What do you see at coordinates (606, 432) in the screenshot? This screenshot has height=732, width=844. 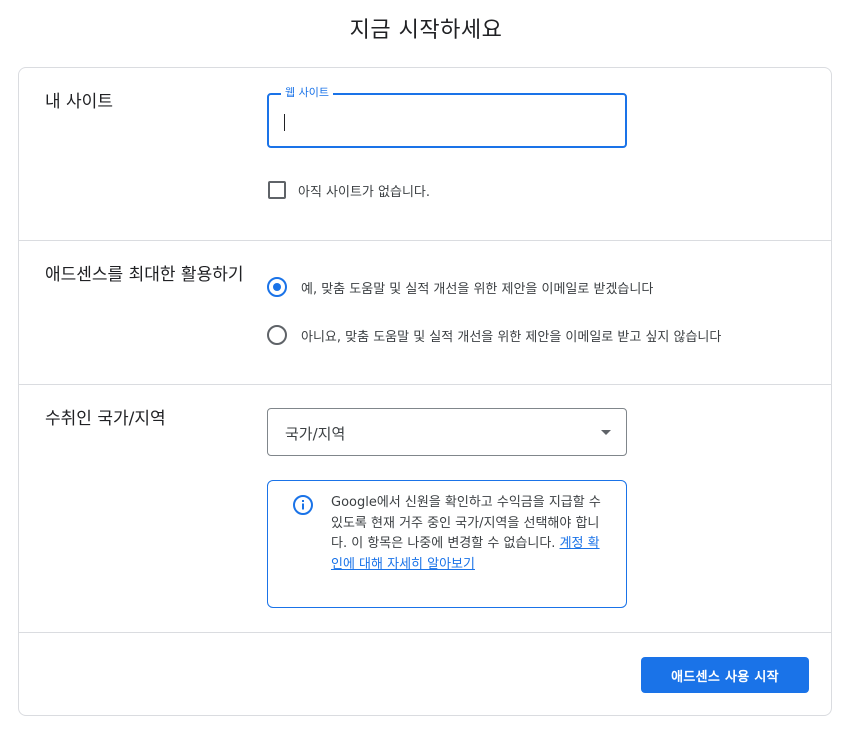 I see `dropdown-arrow-icon` at bounding box center [606, 432].